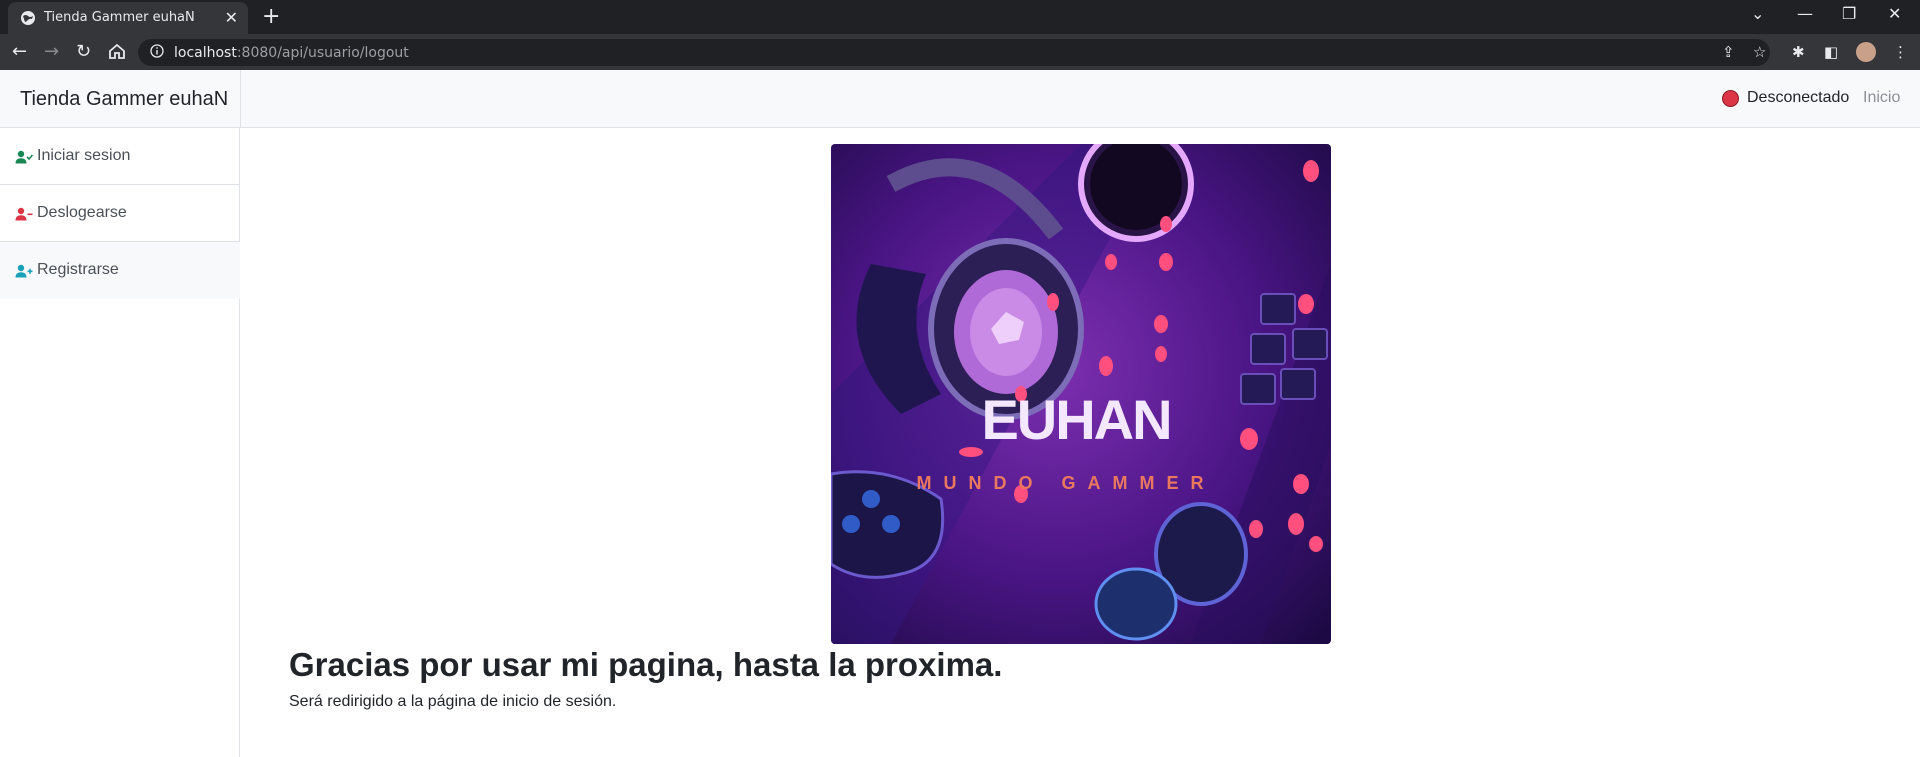 The image size is (1920, 757). Describe the element at coordinates (1798, 52) in the screenshot. I see `extensions-icon: ✱` at that location.